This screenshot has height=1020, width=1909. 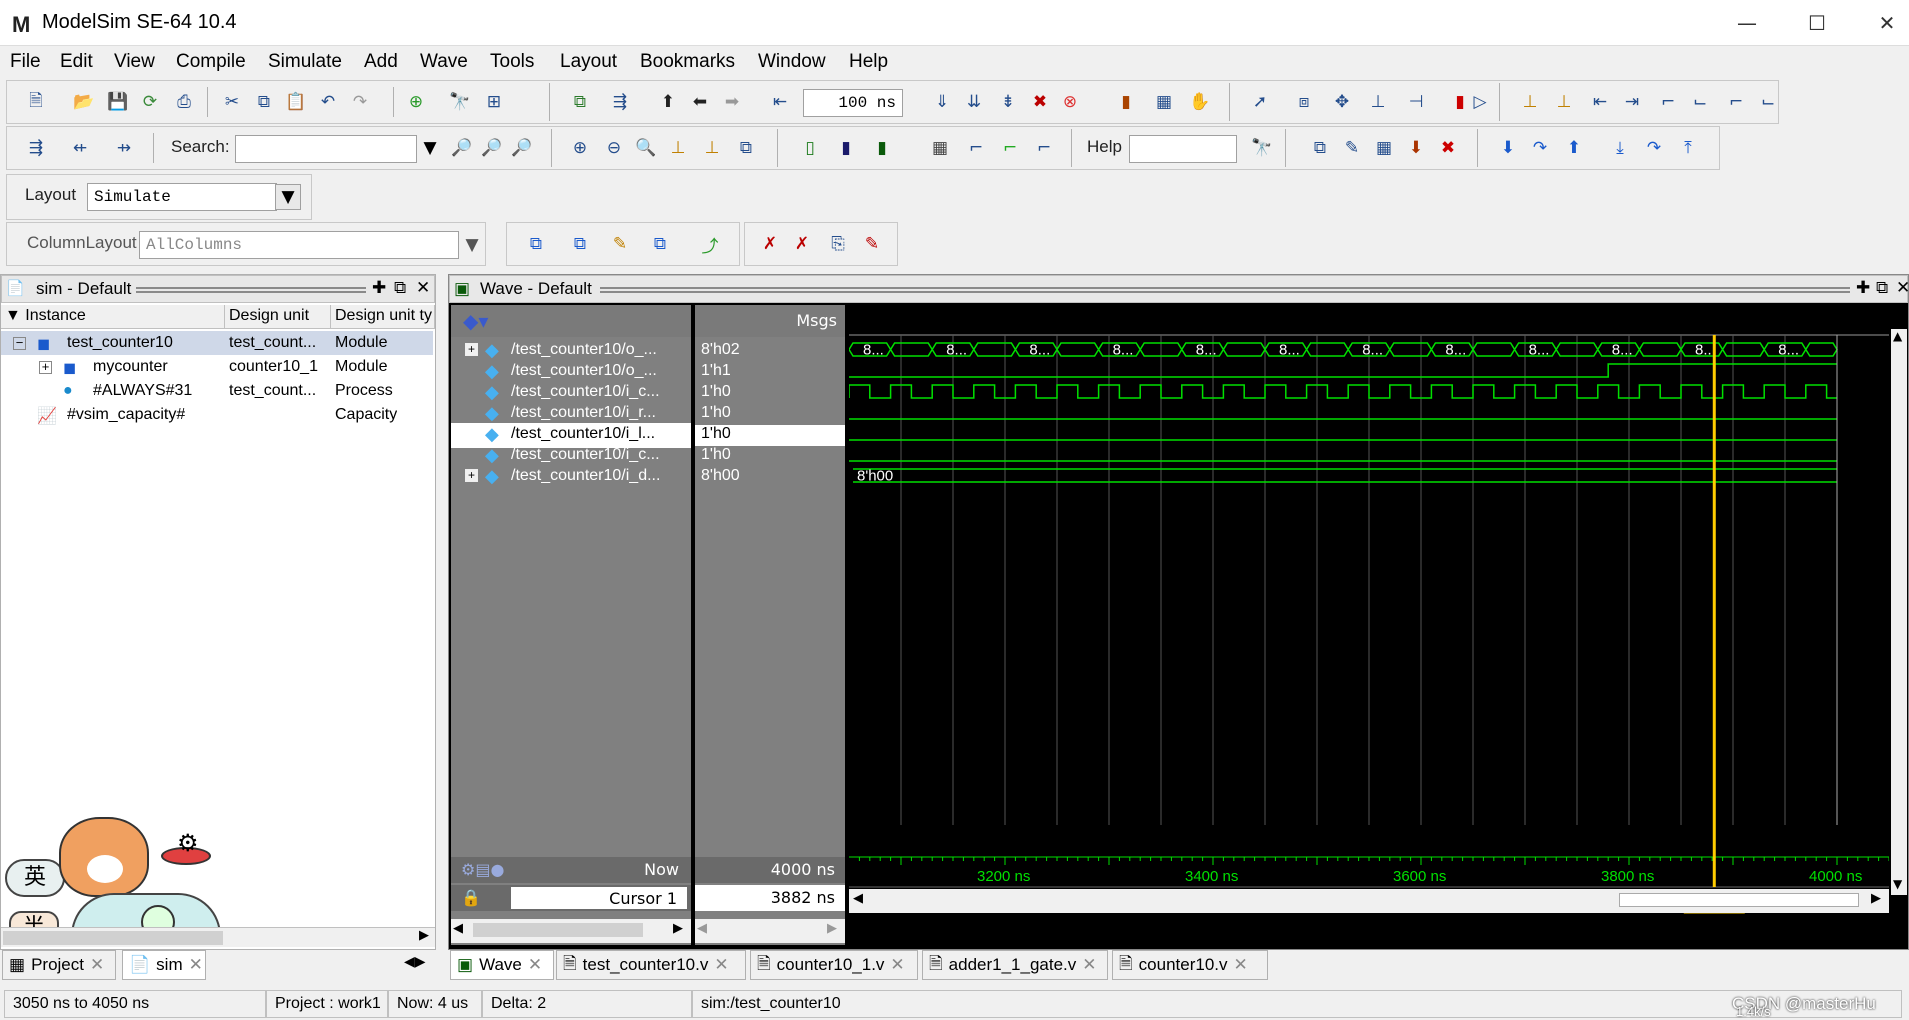 What do you see at coordinates (25, 62) in the screenshot?
I see `menu-file: File` at bounding box center [25, 62].